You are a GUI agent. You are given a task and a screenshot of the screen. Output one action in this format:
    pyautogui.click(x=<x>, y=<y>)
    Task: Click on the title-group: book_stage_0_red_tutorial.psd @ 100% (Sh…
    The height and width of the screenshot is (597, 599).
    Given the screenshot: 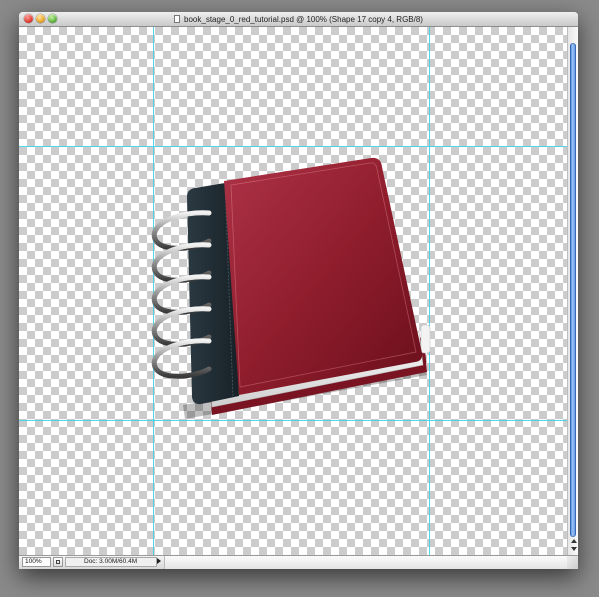 What is the action you would take?
    pyautogui.click(x=298, y=19)
    